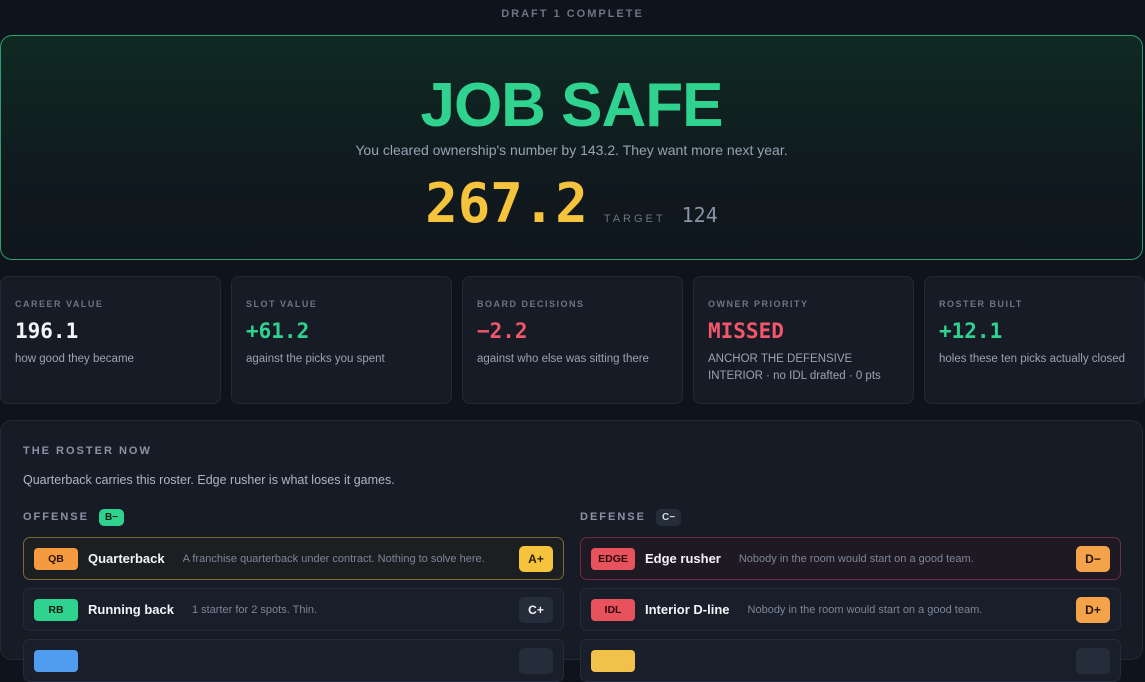  I want to click on position-grade: A+, so click(536, 558).